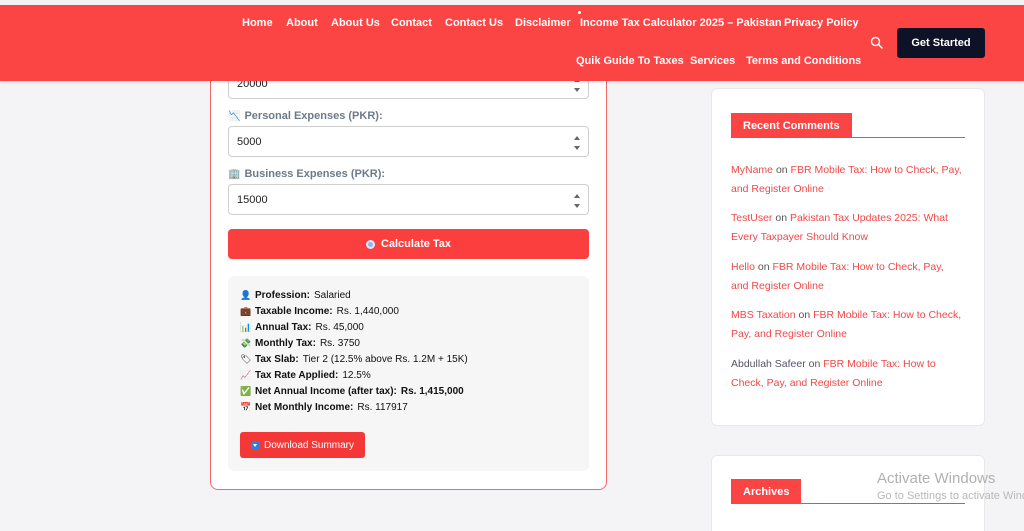  What do you see at coordinates (255, 445) in the screenshot?
I see `download-icon` at bounding box center [255, 445].